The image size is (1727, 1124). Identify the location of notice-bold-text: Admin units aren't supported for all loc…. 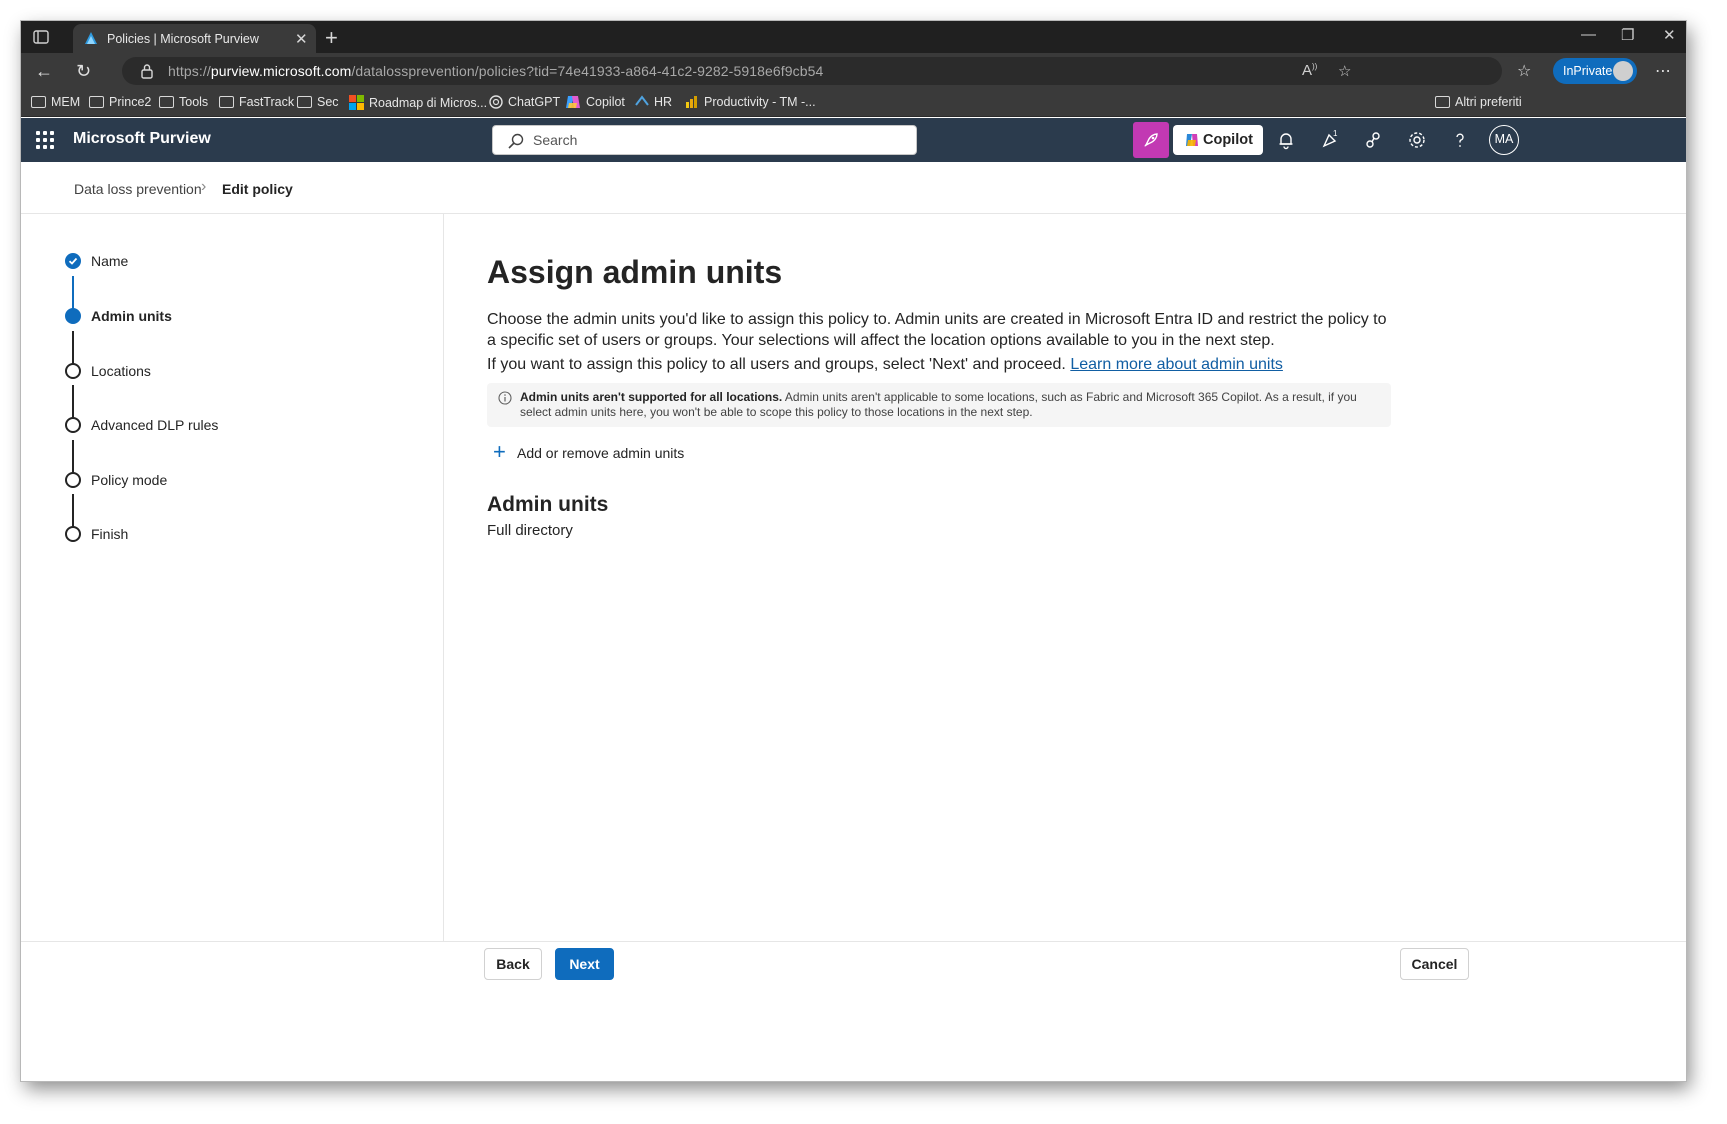
(651, 397).